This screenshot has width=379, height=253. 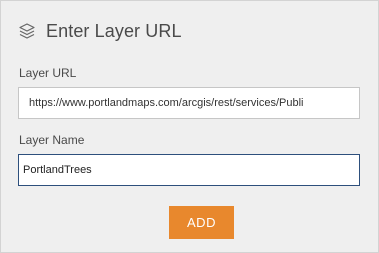 I want to click on layer-url-input, so click(x=189, y=103).